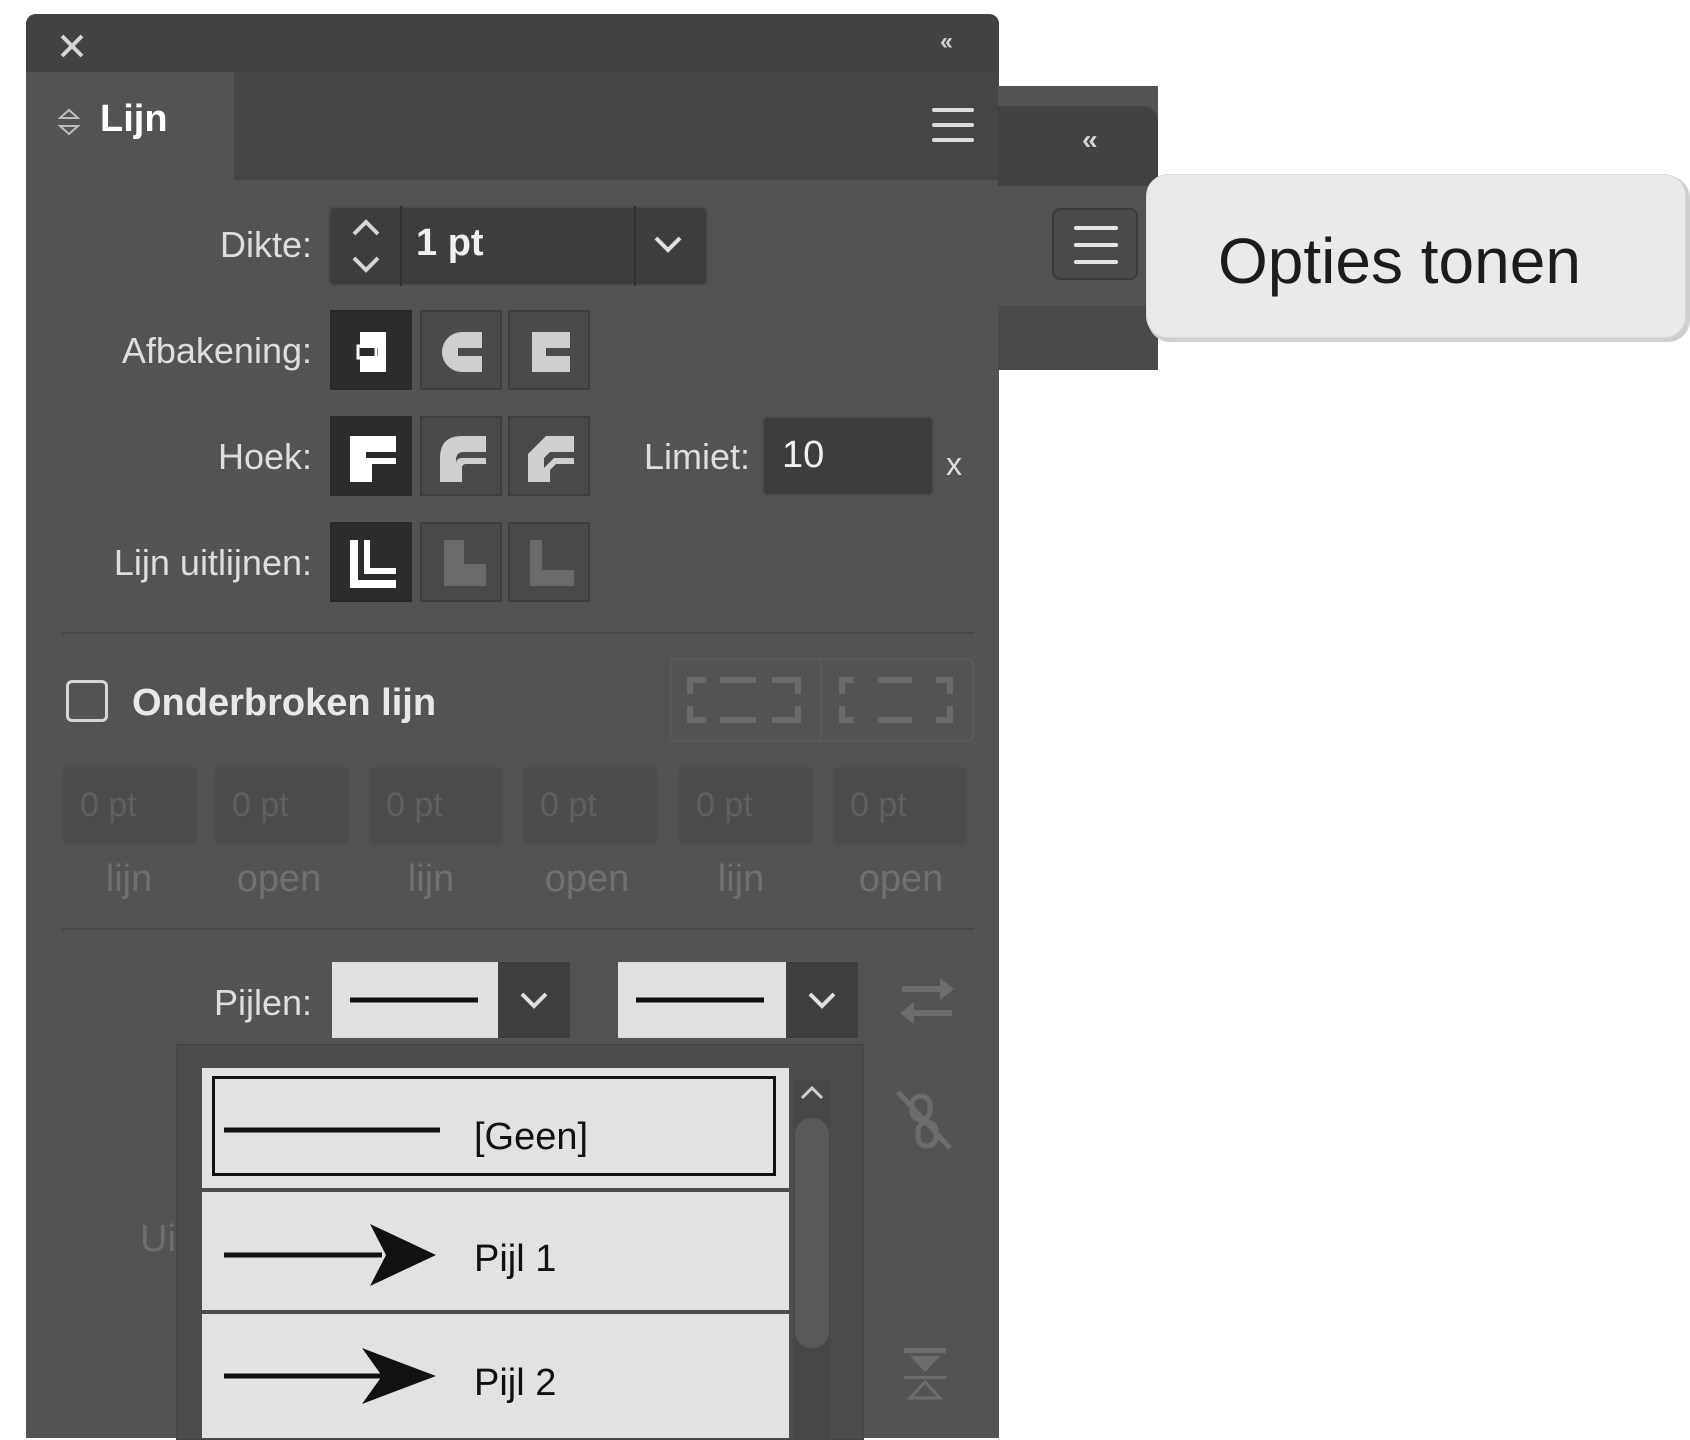  Describe the element at coordinates (512, 43) in the screenshot. I see `panel-title-bar` at that location.